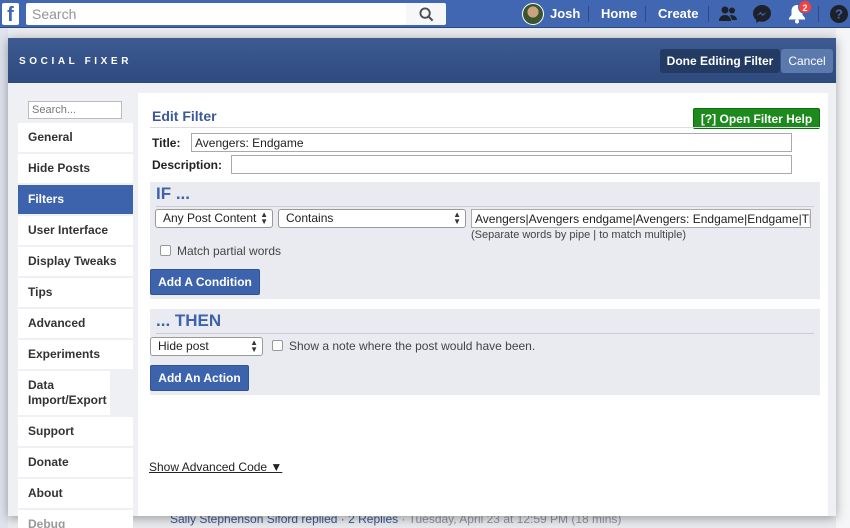 This screenshot has height=528, width=850. I want to click on page-title: Edit Filter, so click(184, 116).